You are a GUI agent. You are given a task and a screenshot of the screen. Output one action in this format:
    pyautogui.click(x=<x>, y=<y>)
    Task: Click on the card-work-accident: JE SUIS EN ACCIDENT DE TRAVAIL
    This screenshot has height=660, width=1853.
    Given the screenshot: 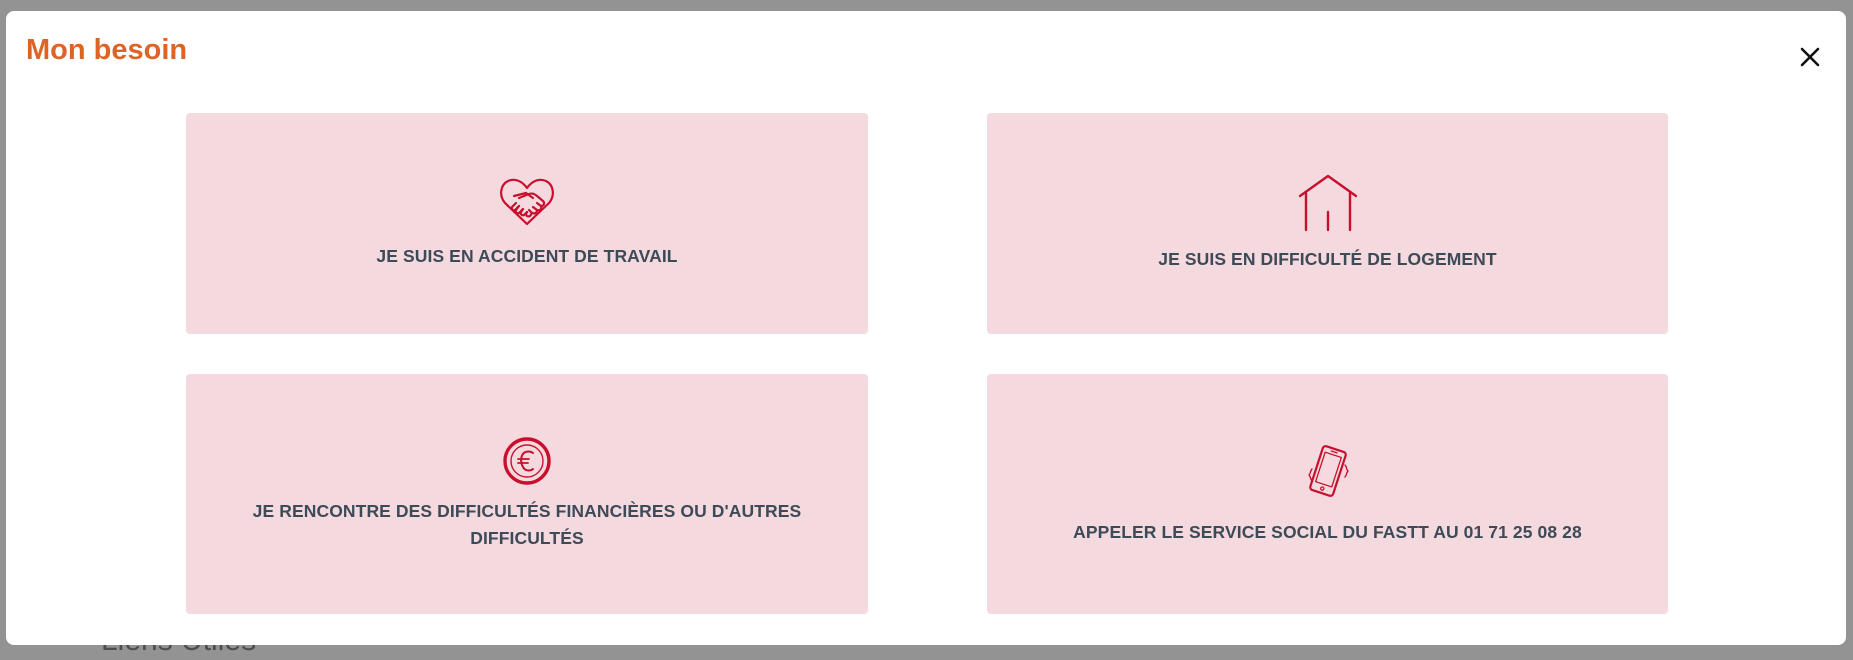 What is the action you would take?
    pyautogui.click(x=527, y=223)
    